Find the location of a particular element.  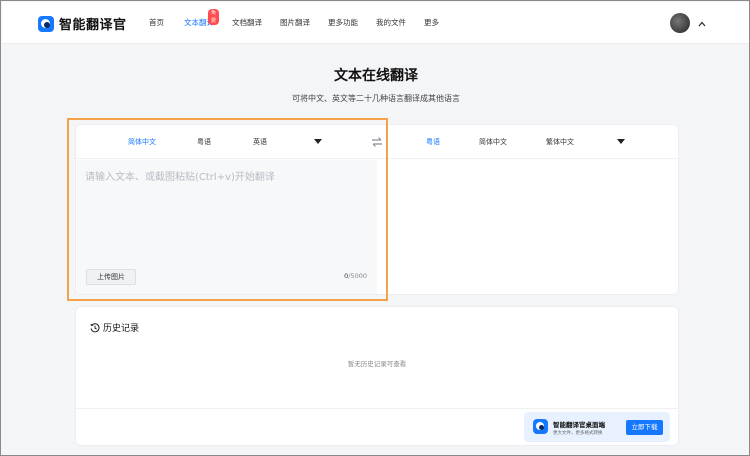

target-lang-dropdown-icon is located at coordinates (621, 141).